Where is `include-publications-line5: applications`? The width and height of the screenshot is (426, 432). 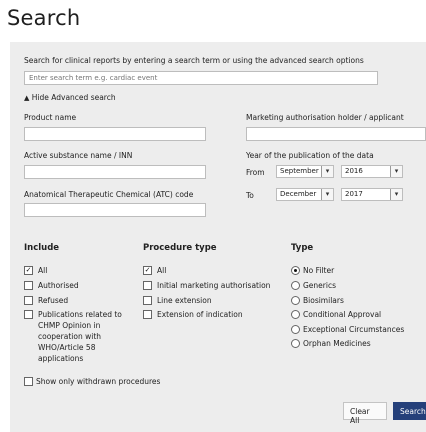
include-publications-line5: applications is located at coordinates (61, 358).